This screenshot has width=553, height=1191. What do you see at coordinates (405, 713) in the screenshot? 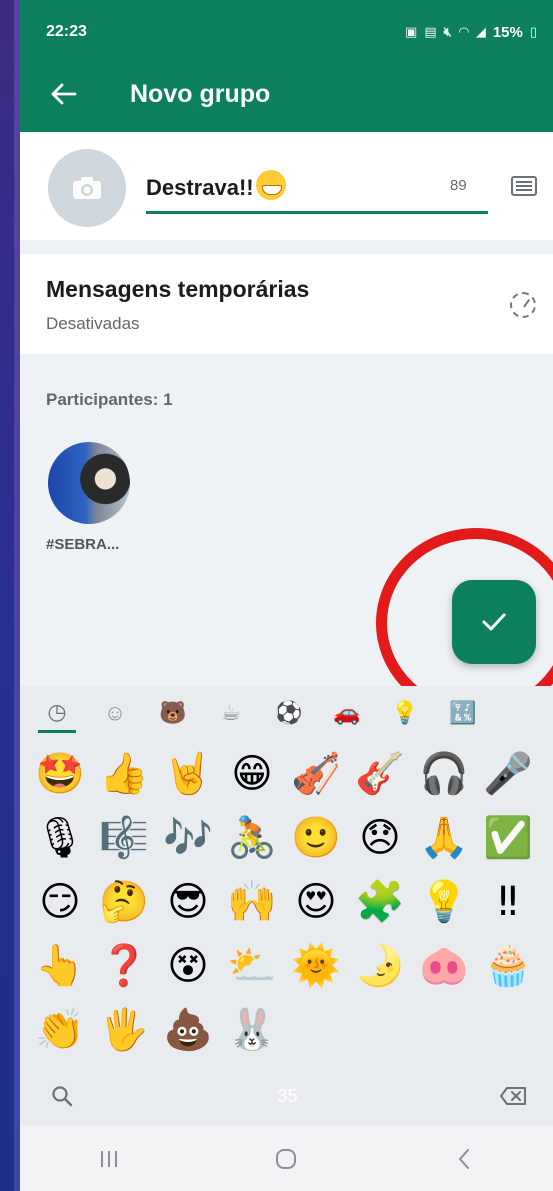
I see `objects-icon: 💡` at bounding box center [405, 713].